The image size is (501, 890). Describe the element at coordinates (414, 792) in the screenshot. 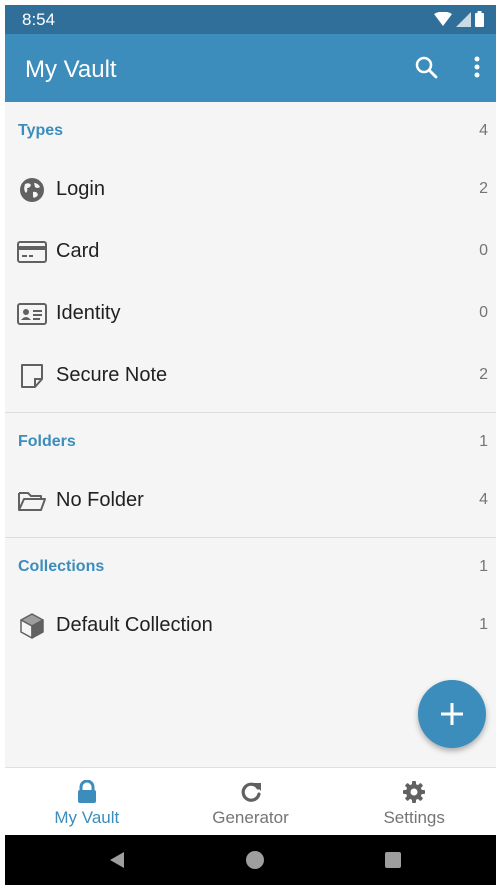

I see `gear-icon` at that location.